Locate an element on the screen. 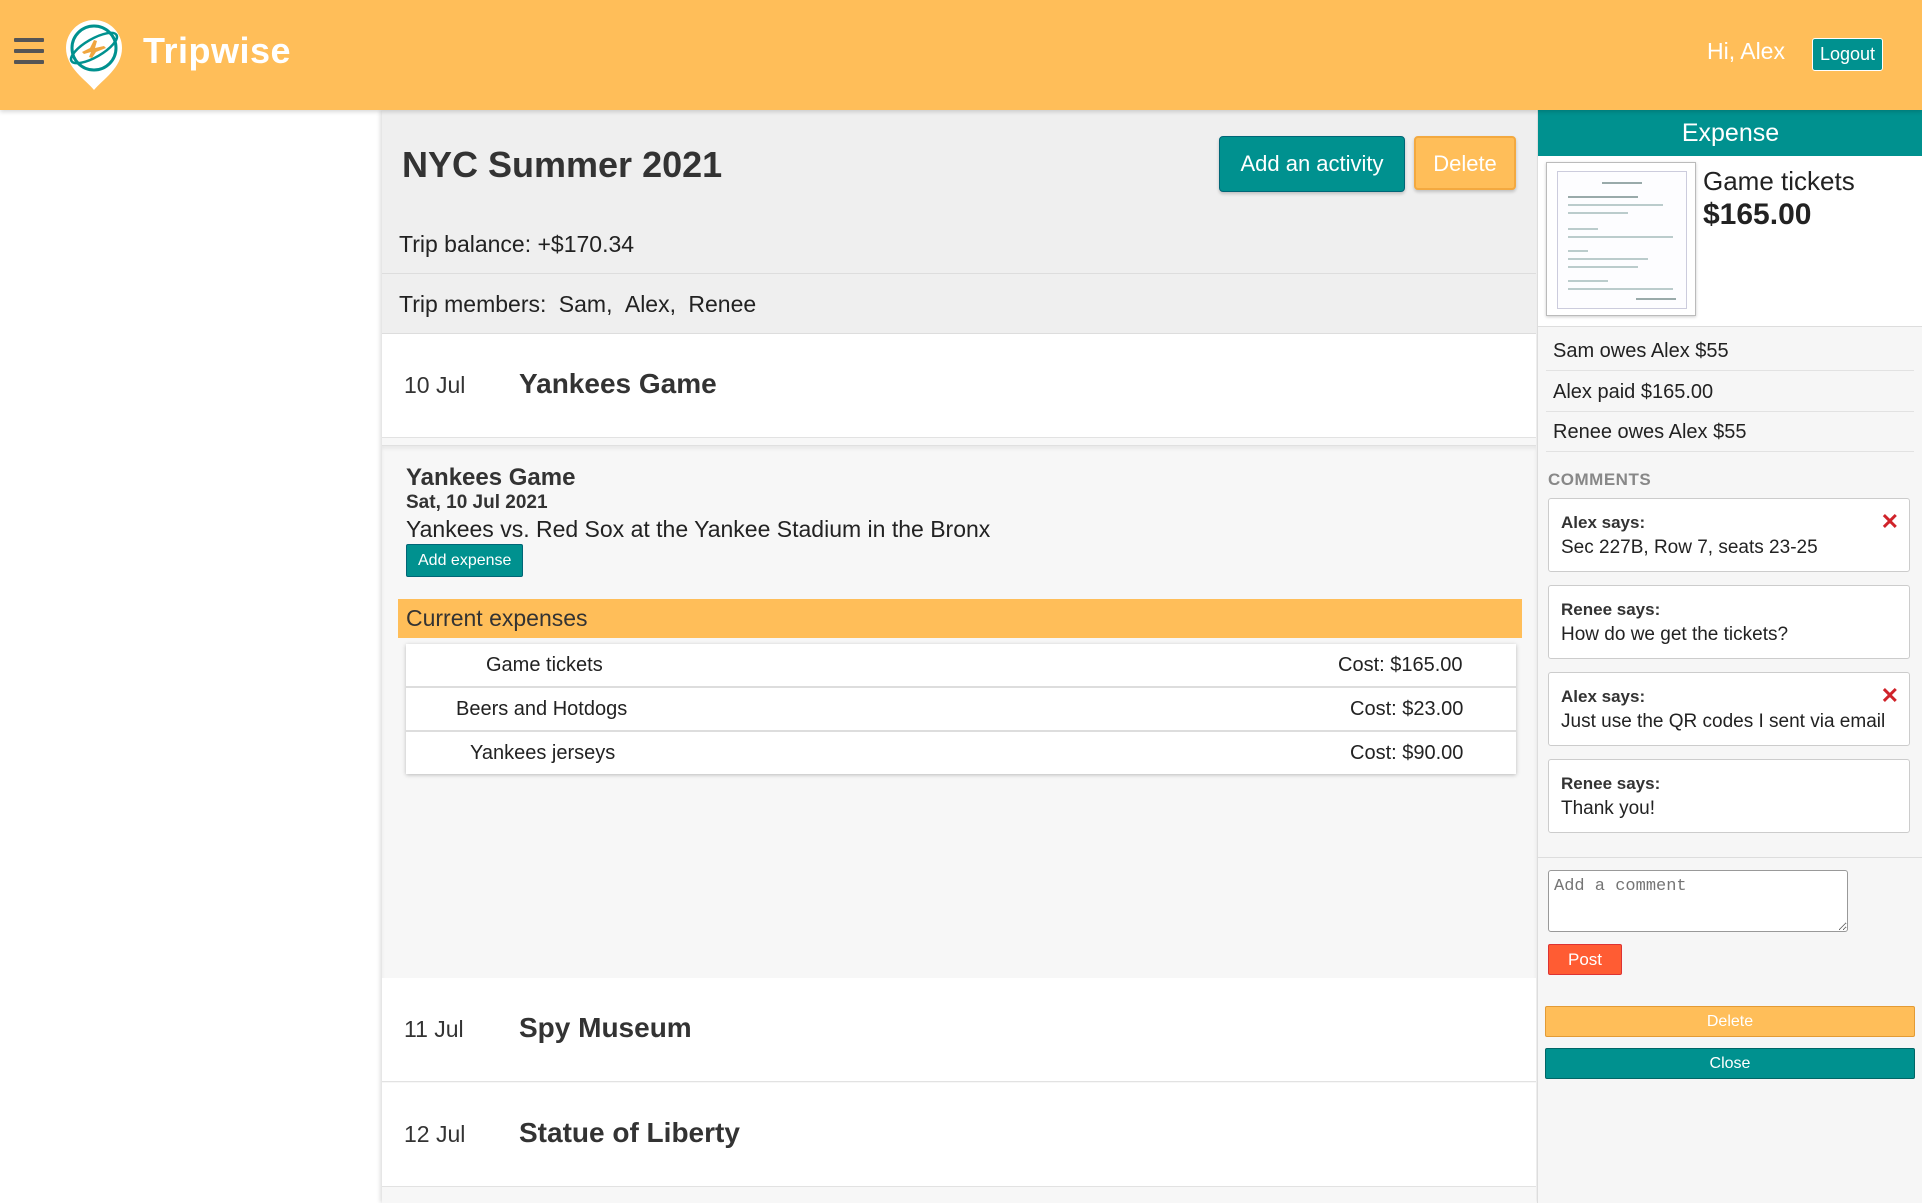 Image resolution: width=1922 pixels, height=1203 pixels. comment-input is located at coordinates (1698, 901).